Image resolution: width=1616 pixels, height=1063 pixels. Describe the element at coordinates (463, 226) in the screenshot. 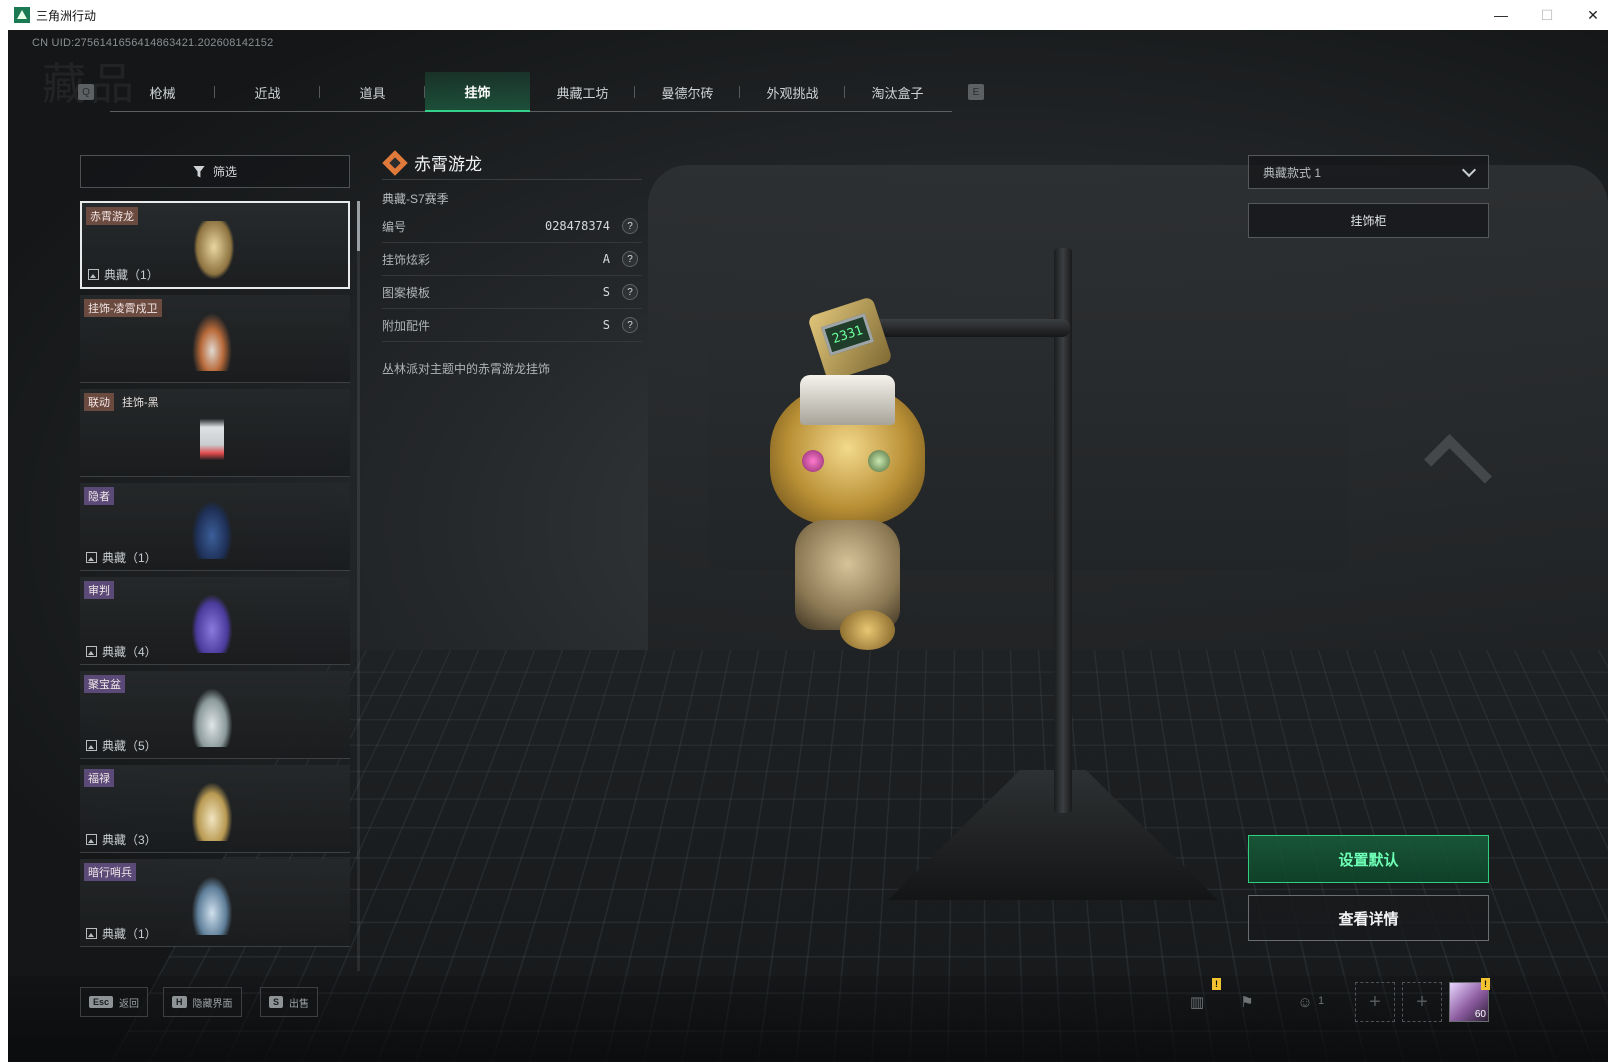

I see `detail-label: 编号` at that location.